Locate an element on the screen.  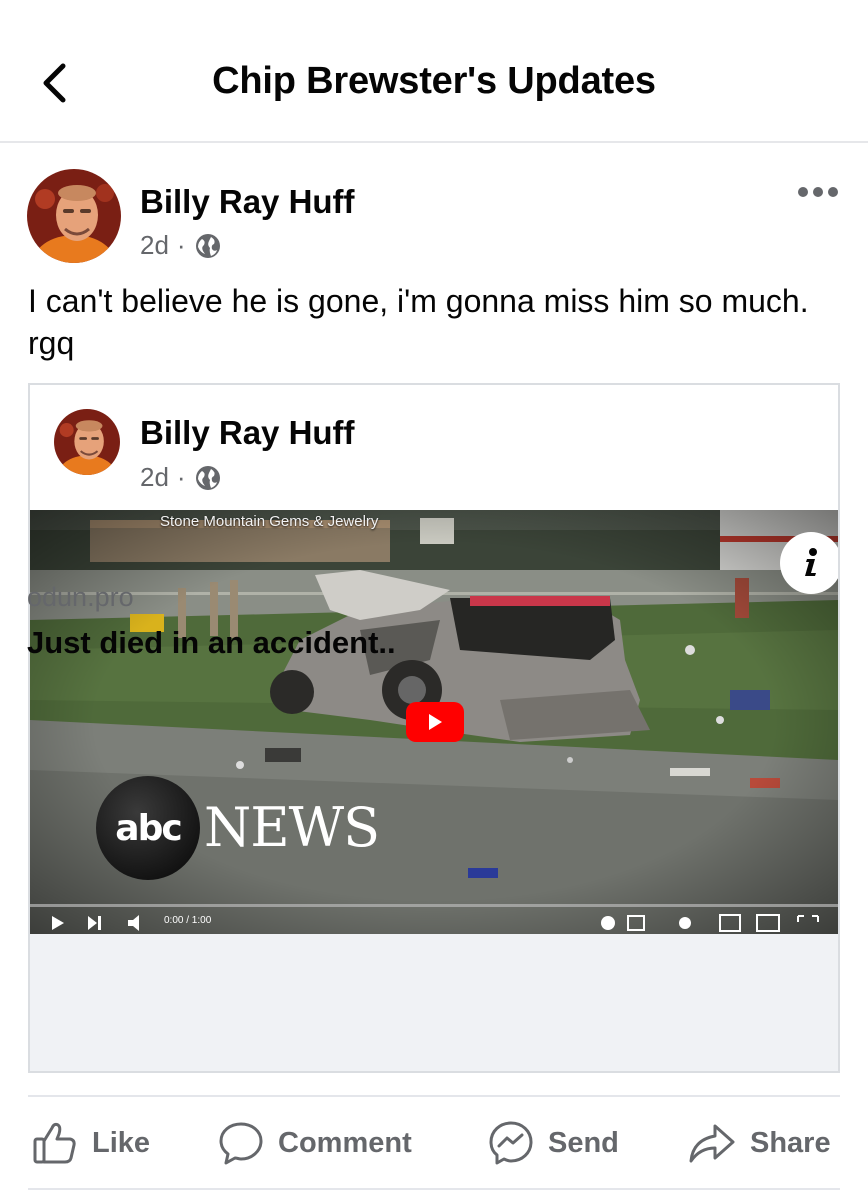
info-icon is located at coordinates (811, 562).